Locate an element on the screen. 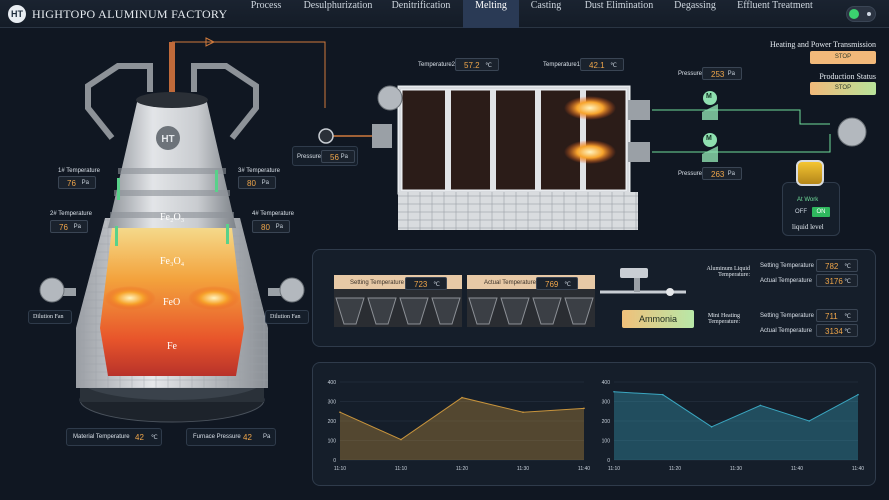  aluminum-title: Aluminum Liquid Temperature: is located at coordinates (728, 272).